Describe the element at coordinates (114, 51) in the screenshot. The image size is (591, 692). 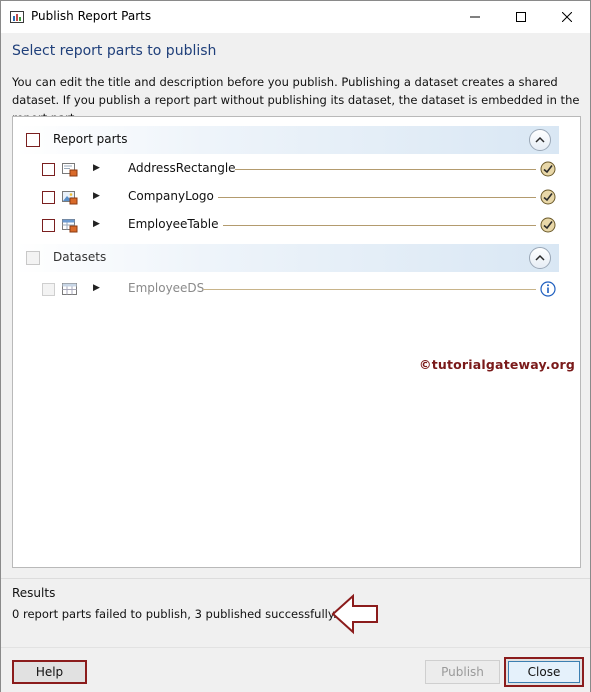
I see `page-title: Select report parts to publish` at that location.